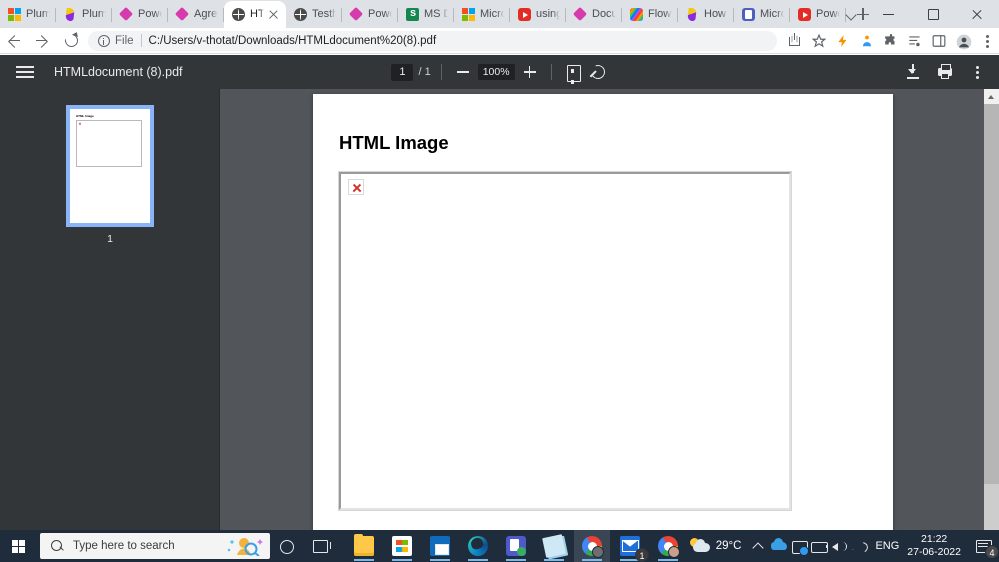 Image resolution: width=999 pixels, height=562 pixels. What do you see at coordinates (668, 546) in the screenshot?
I see `taskbar-app-google-chrome-profile` at bounding box center [668, 546].